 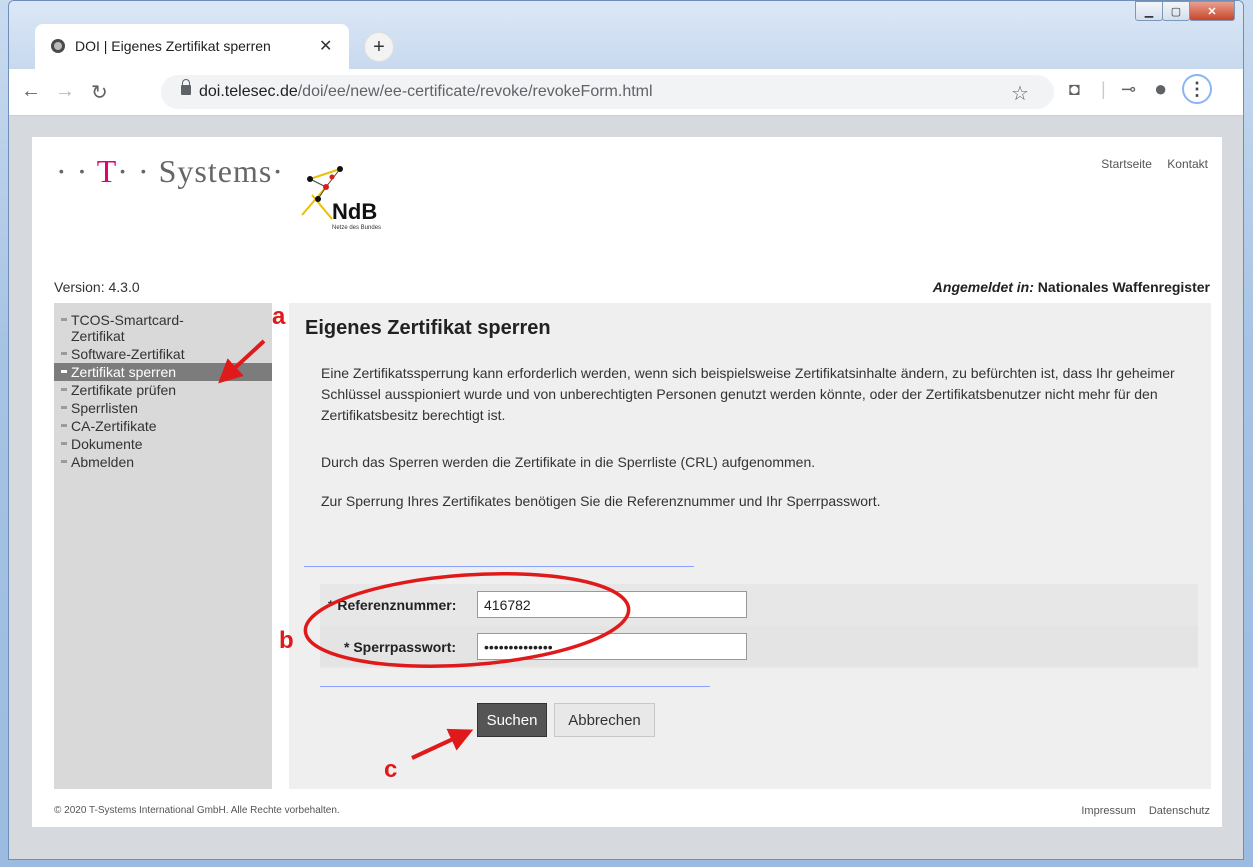 What do you see at coordinates (58, 46) in the screenshot?
I see `globe-icon` at bounding box center [58, 46].